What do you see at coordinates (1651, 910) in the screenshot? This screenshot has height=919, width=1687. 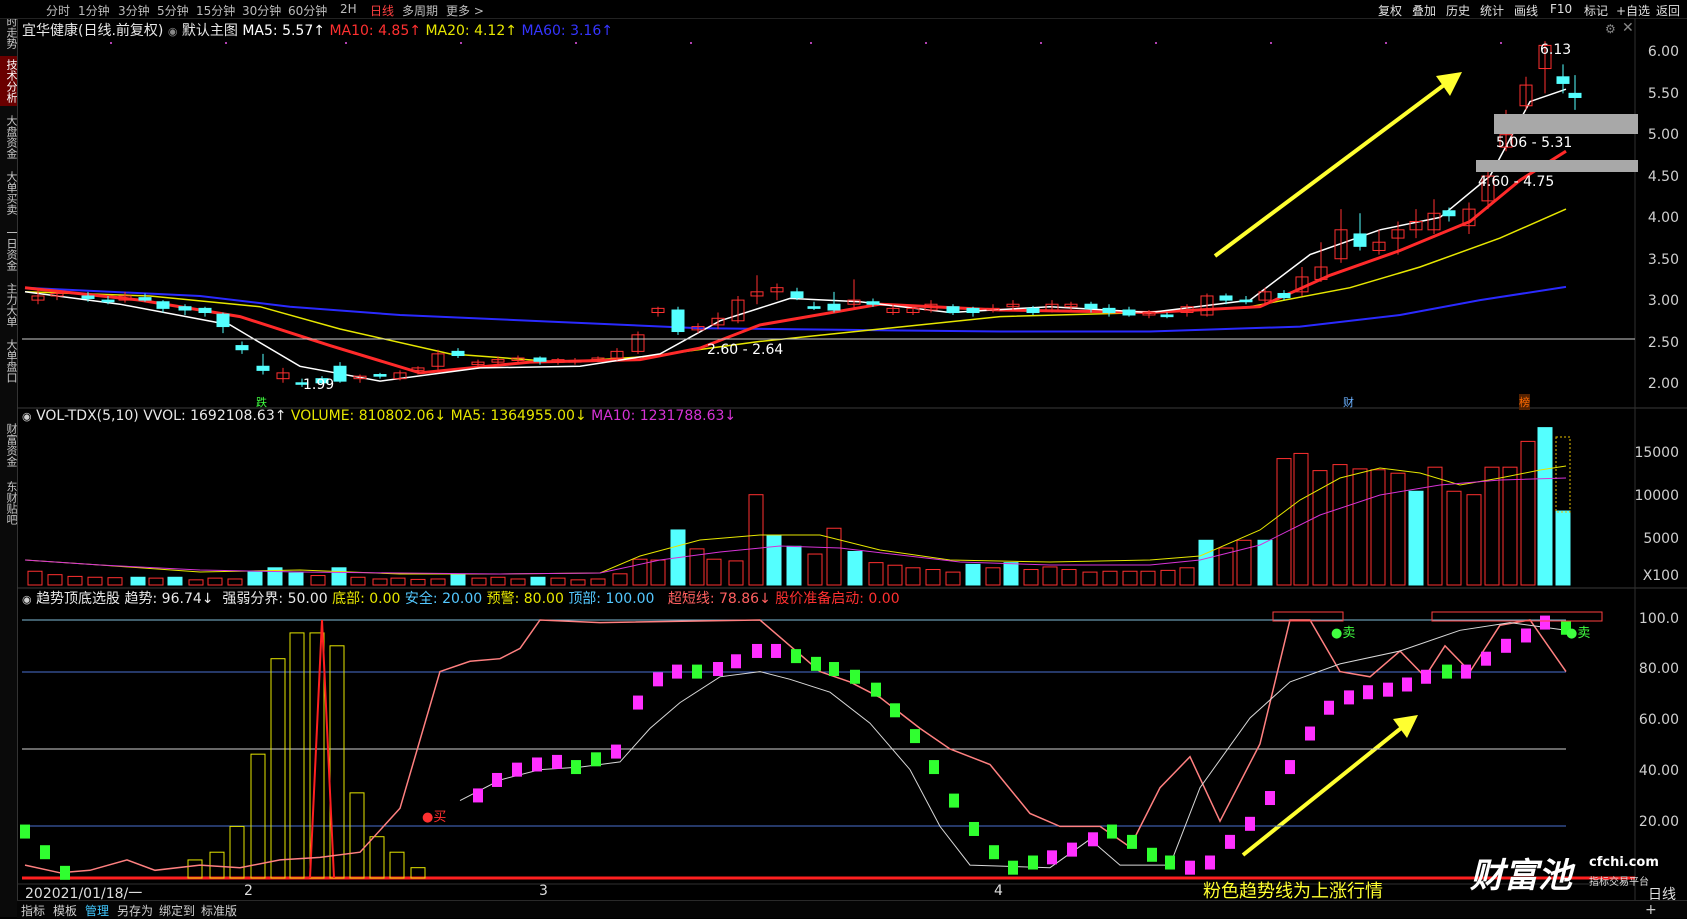 I see `plus-icon: +` at bounding box center [1651, 910].